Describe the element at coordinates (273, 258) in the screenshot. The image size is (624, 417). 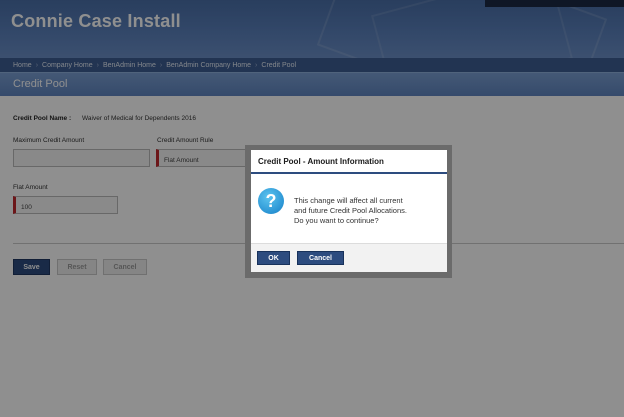
I see `ok-button: OK` at that location.